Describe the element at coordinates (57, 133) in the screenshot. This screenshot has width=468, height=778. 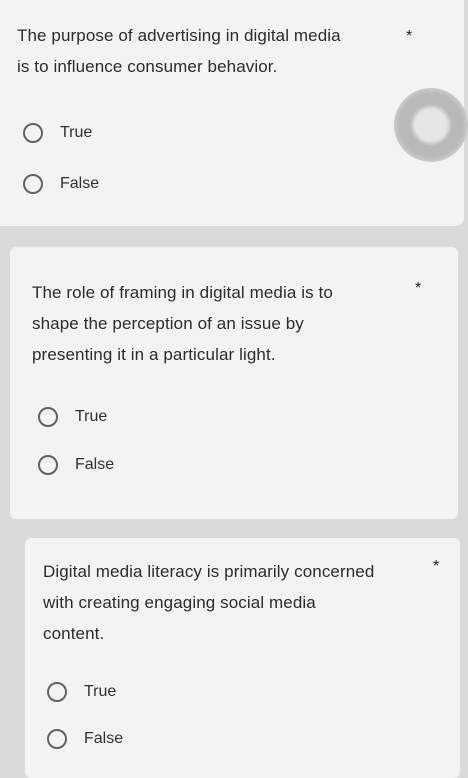
I see `question-1-option-true: True` at that location.